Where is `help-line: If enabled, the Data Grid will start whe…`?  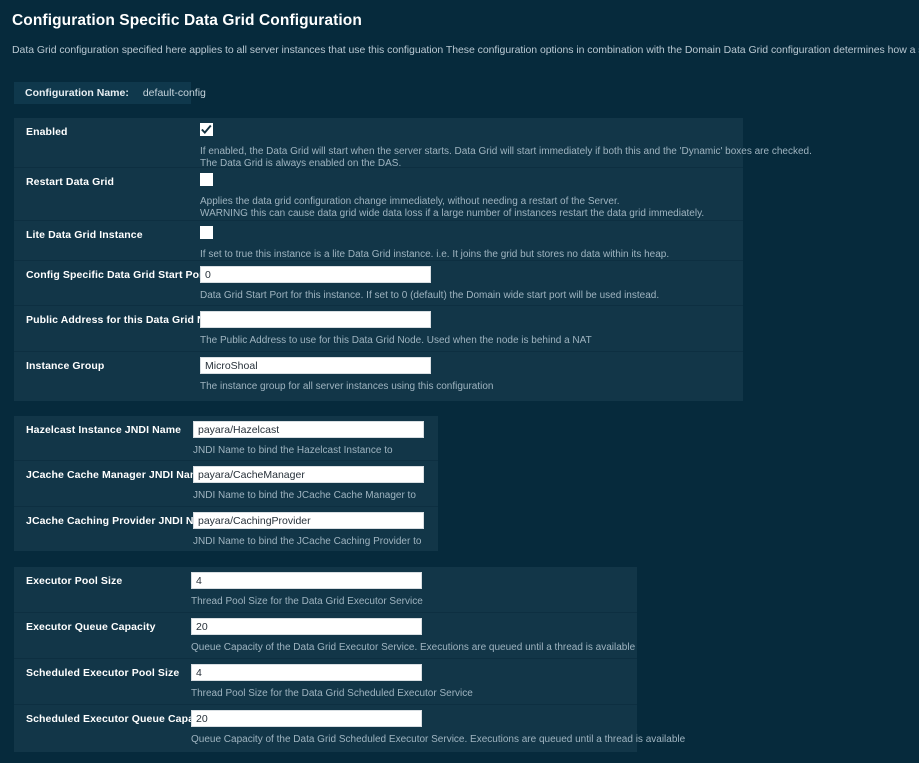
help-line: If enabled, the Data Grid will start whe… is located at coordinates (506, 151).